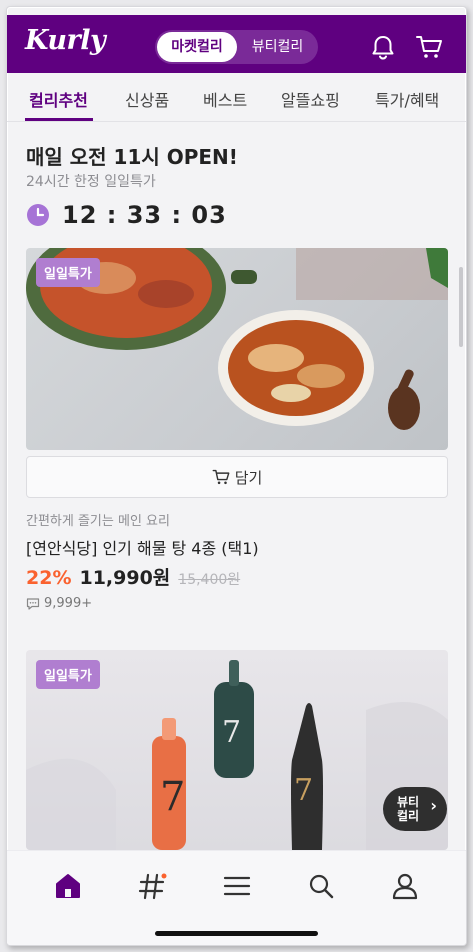 The width and height of the screenshot is (473, 952). Describe the element at coordinates (38, 215) in the screenshot. I see `clock-icon` at that location.